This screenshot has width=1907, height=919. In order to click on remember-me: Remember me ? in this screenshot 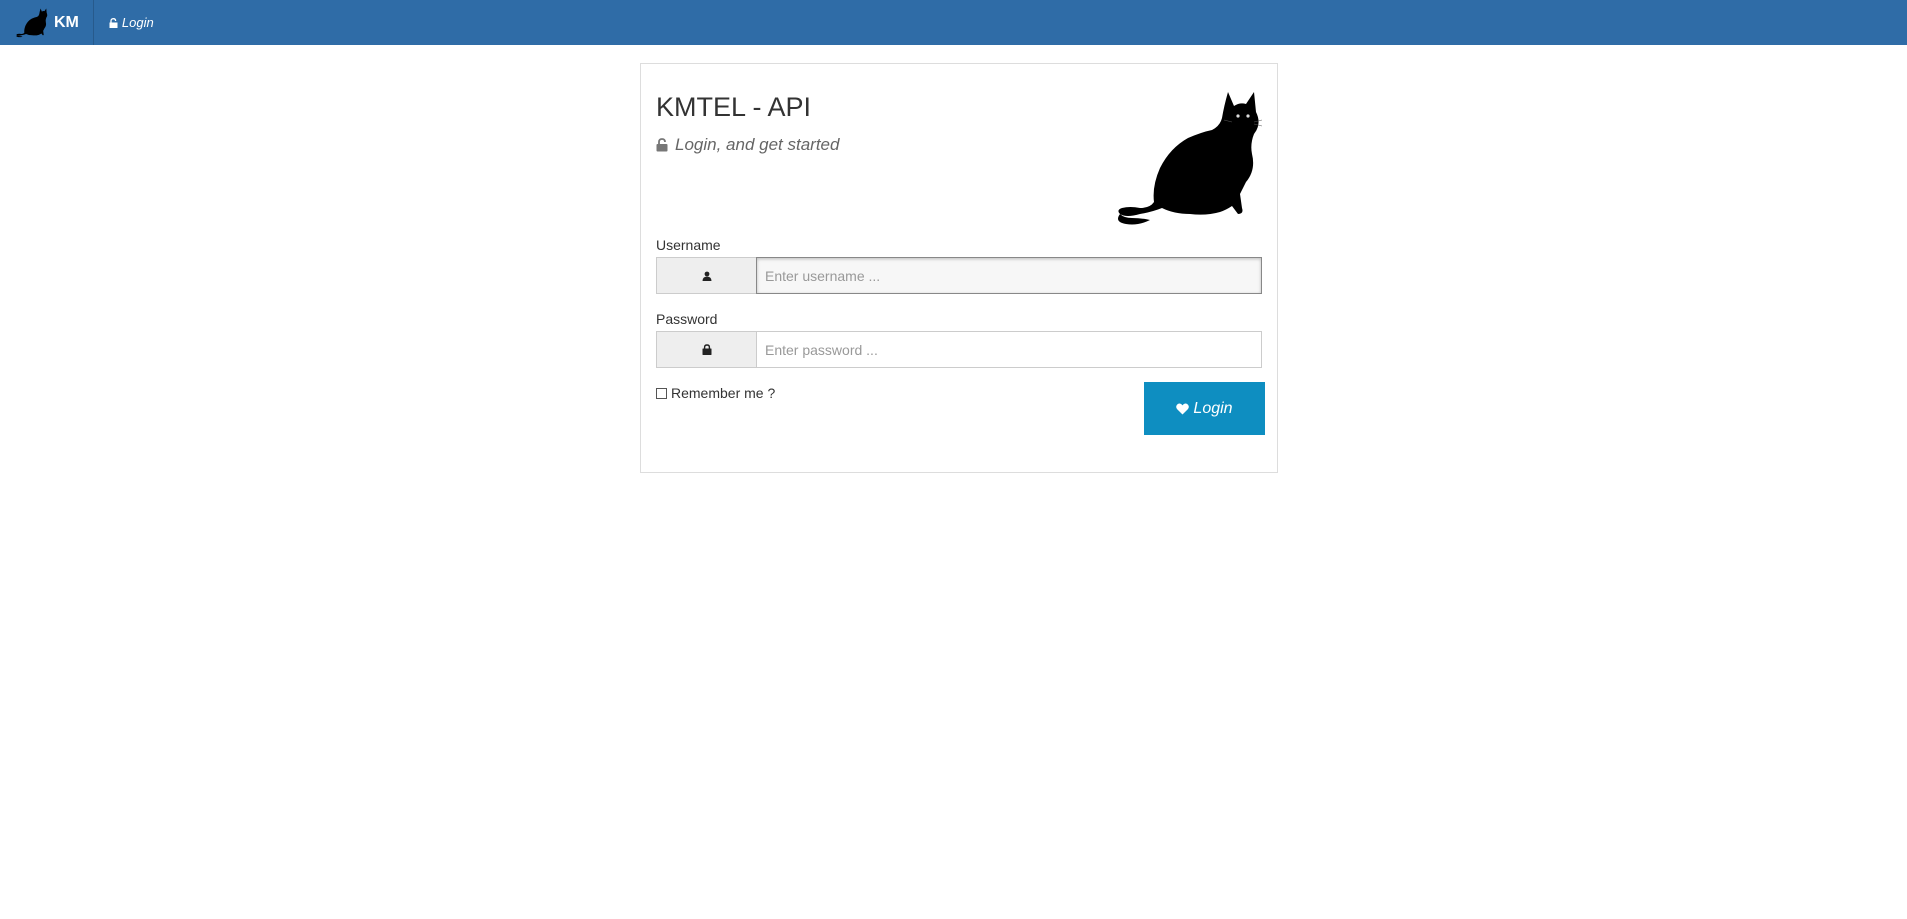, I will do `click(715, 393)`.